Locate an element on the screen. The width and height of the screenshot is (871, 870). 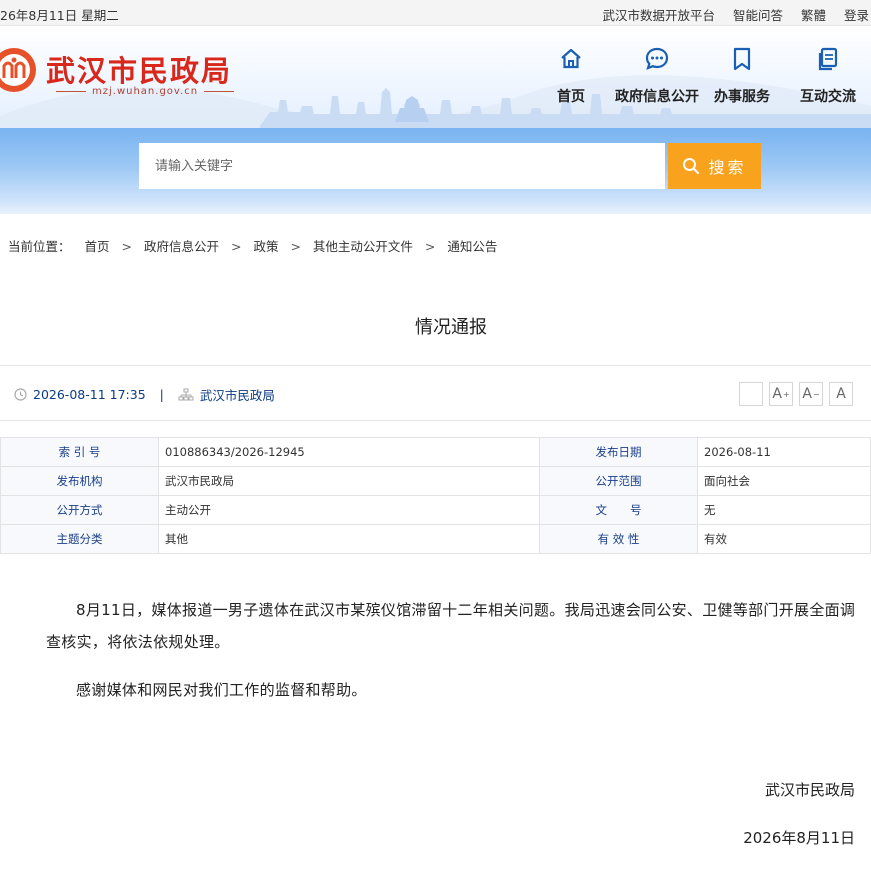
clock-icon is located at coordinates (20, 394).